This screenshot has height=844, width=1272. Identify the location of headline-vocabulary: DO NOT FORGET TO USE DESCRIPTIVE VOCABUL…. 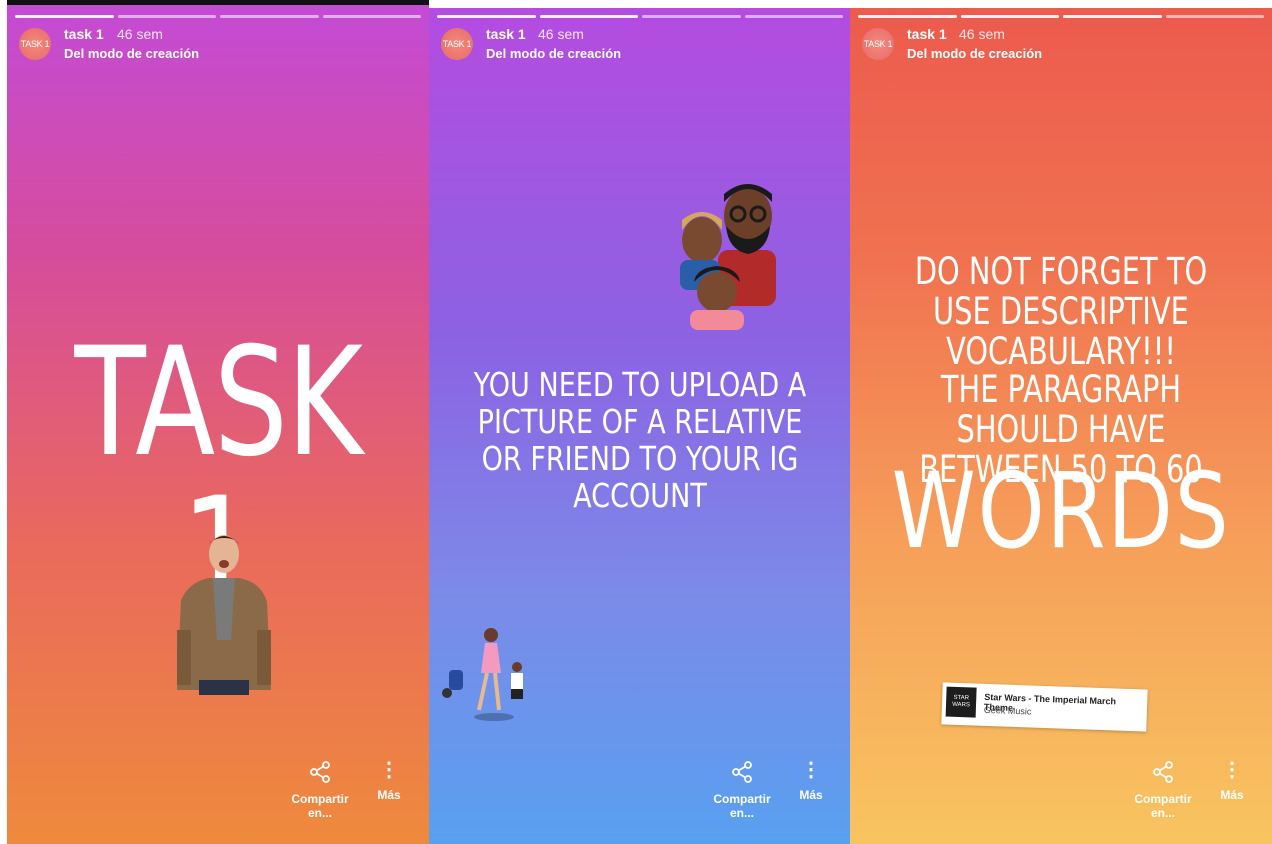
(1061, 311).